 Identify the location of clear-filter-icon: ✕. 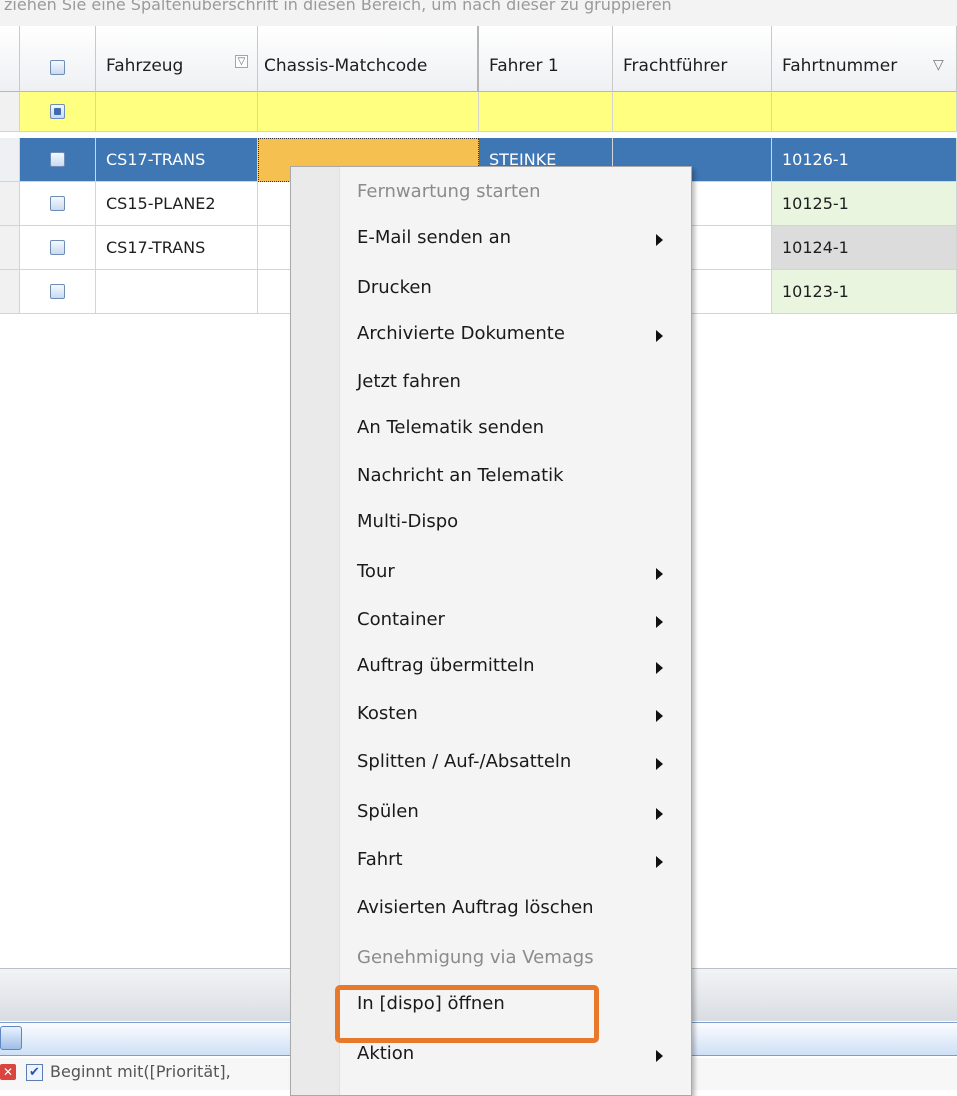
(8, 1072).